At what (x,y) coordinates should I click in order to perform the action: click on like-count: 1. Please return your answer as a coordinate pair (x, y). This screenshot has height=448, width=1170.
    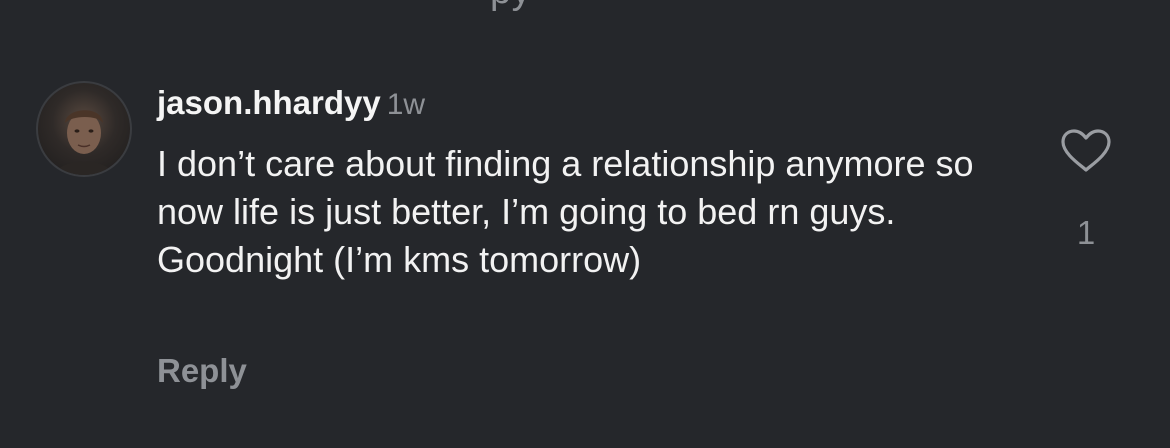
    Looking at the image, I should click on (1086, 232).